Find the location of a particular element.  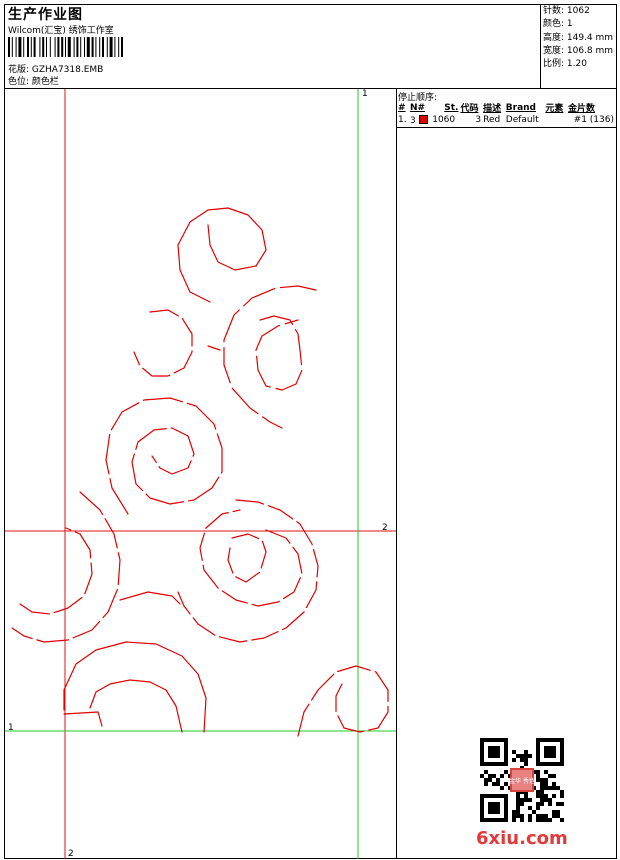

stitch-arc-left is located at coordinates (66, 567).